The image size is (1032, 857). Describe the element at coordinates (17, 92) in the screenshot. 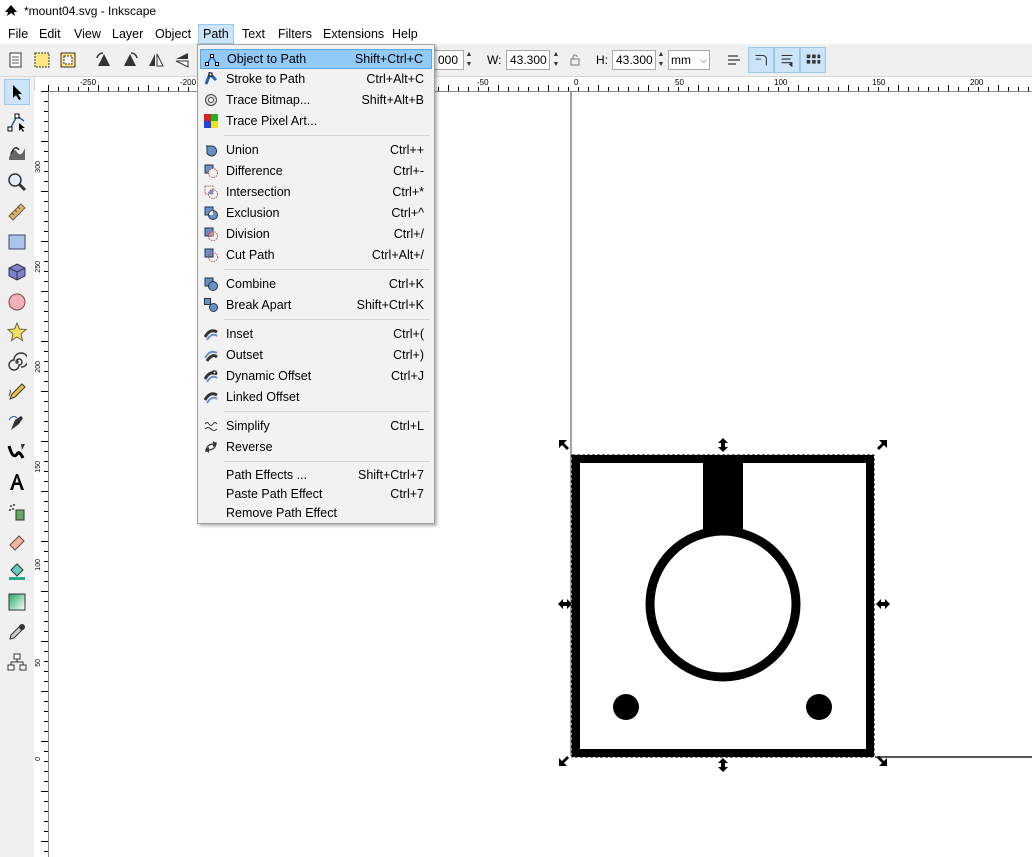

I see `selector-tool` at that location.